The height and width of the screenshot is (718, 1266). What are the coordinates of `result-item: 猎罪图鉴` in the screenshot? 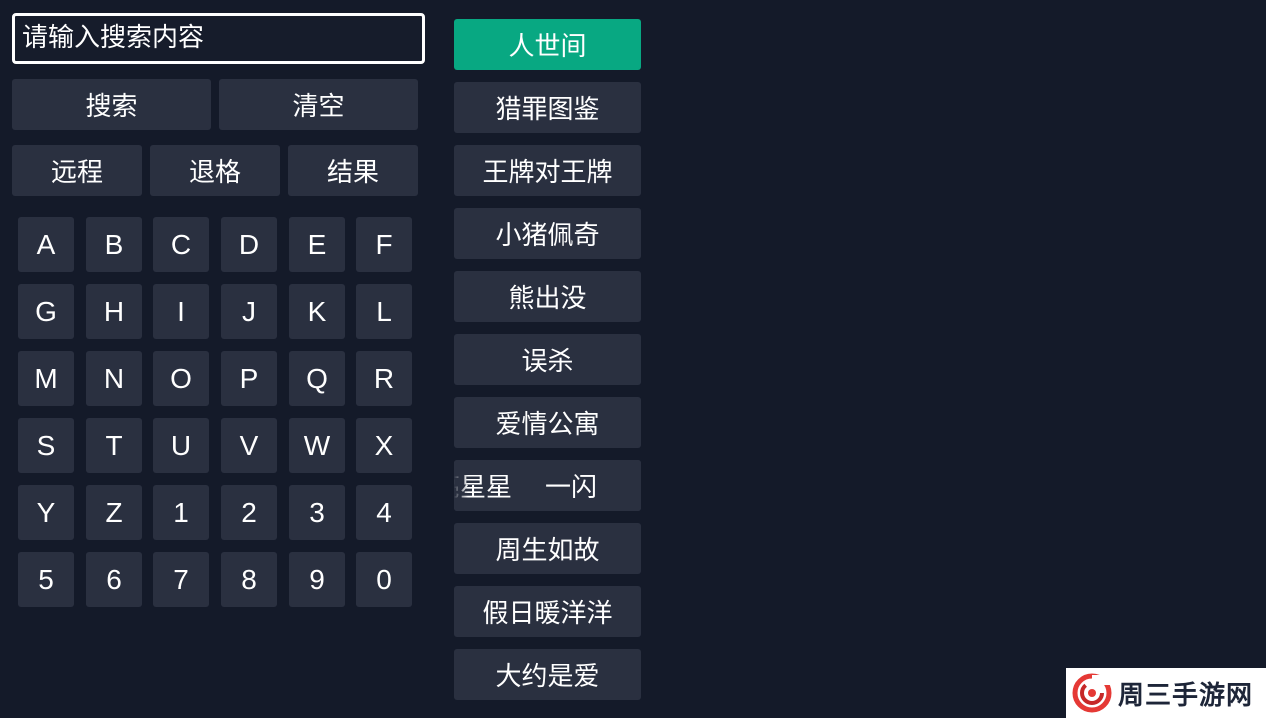 It's located at (547, 107).